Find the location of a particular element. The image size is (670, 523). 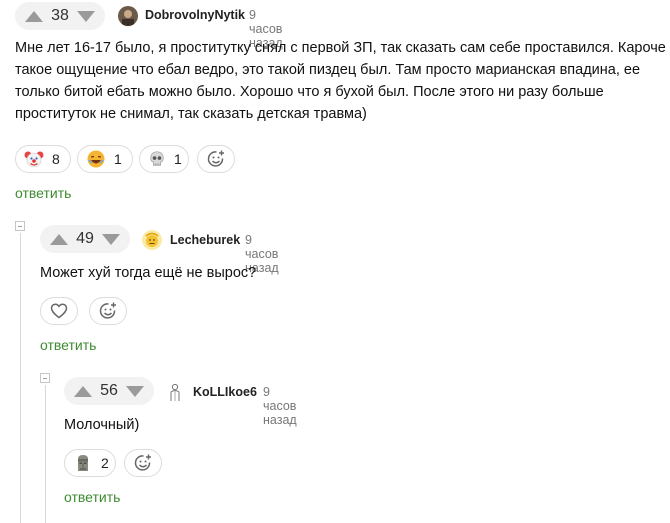

vote-control: 56 is located at coordinates (109, 391).